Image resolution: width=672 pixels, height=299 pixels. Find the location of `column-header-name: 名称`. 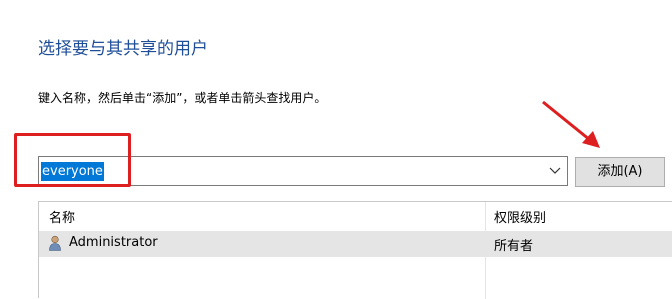

column-header-name: 名称 is located at coordinates (62, 216).